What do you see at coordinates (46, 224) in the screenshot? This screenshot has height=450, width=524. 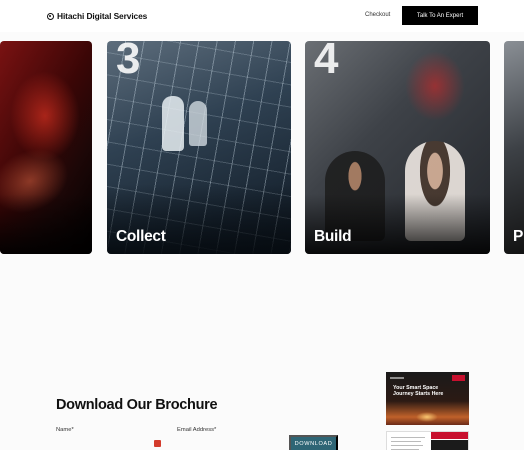 I see `card-shade` at bounding box center [46, 224].